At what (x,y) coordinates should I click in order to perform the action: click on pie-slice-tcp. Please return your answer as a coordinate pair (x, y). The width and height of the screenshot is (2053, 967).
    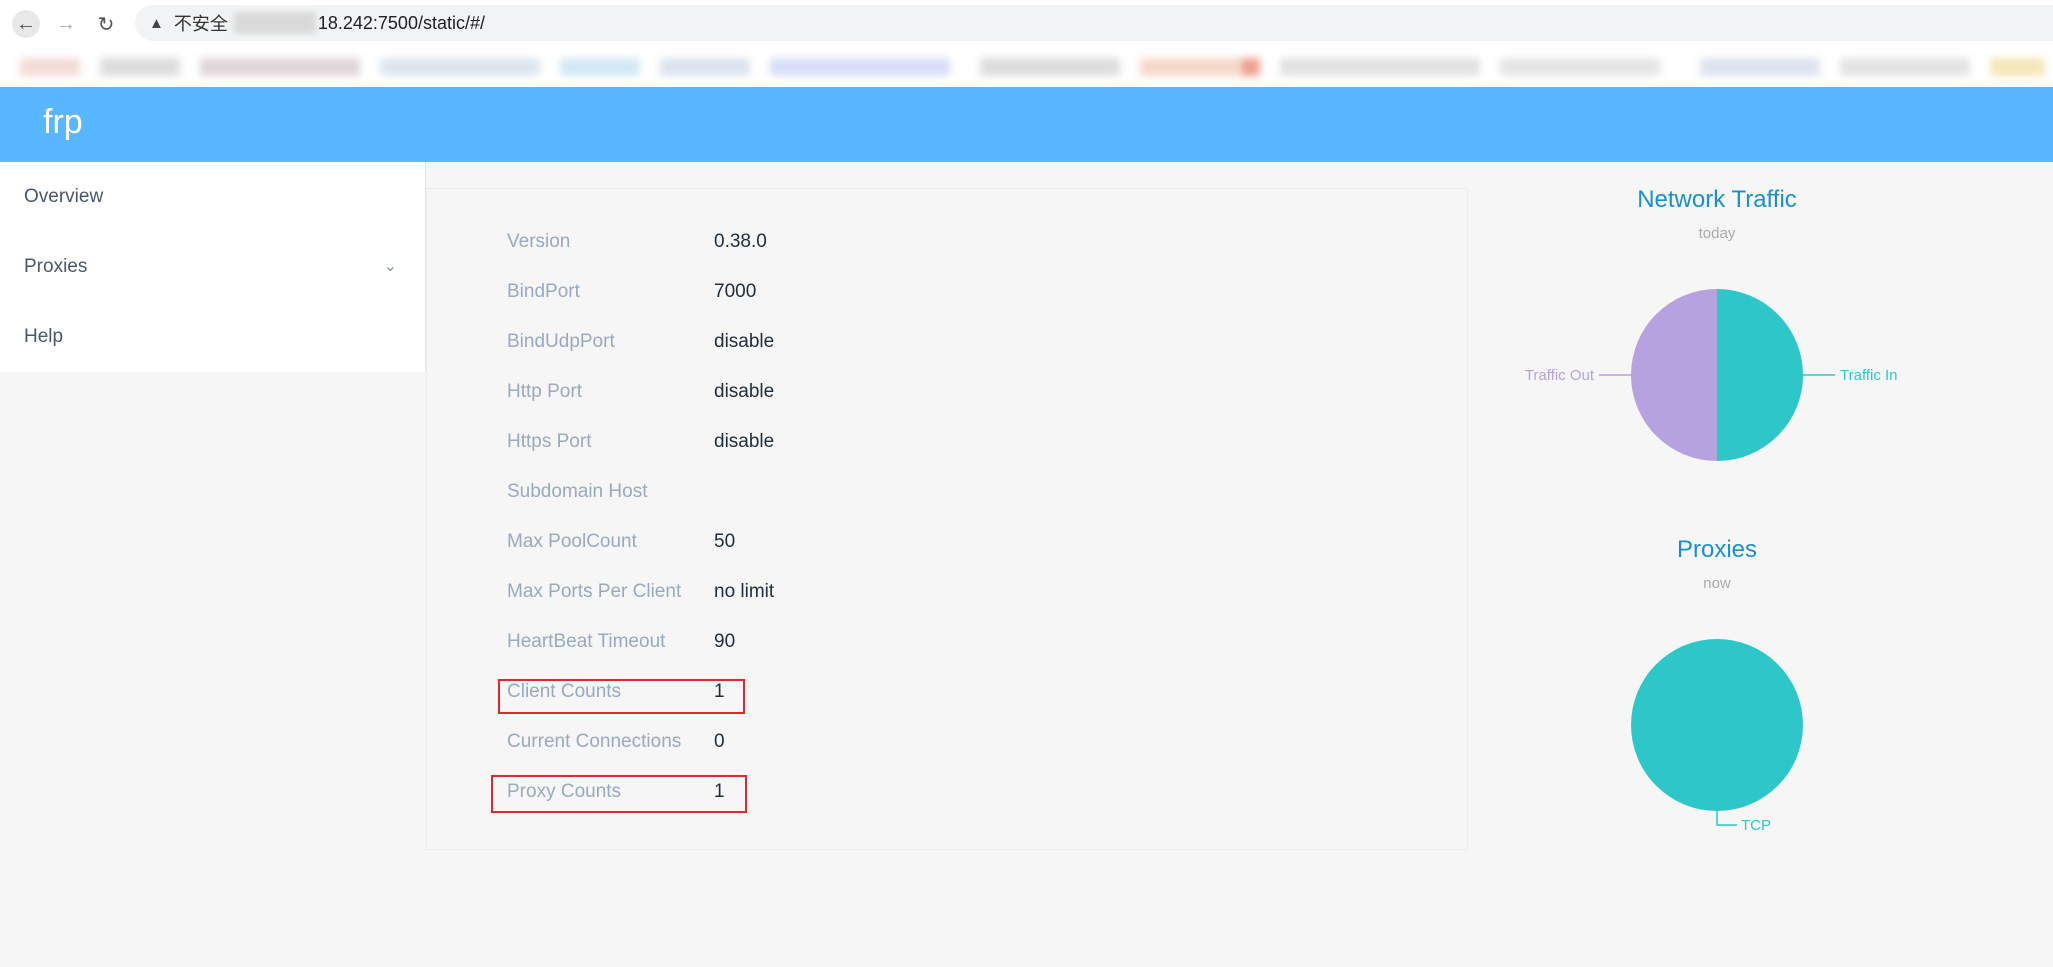
    Looking at the image, I should click on (1717, 725).